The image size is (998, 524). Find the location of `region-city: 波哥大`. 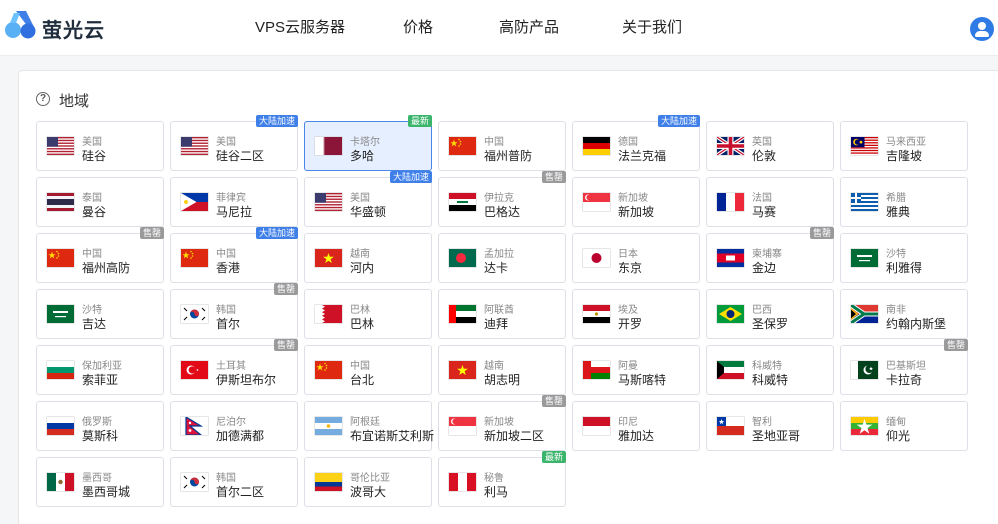

region-city: 波哥大 is located at coordinates (368, 492).